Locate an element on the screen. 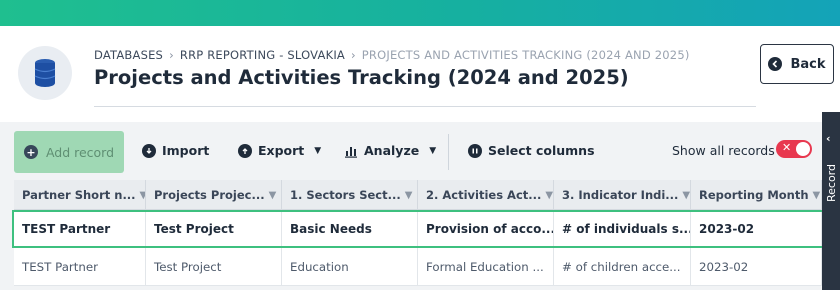  import-button: Import is located at coordinates (175, 150).